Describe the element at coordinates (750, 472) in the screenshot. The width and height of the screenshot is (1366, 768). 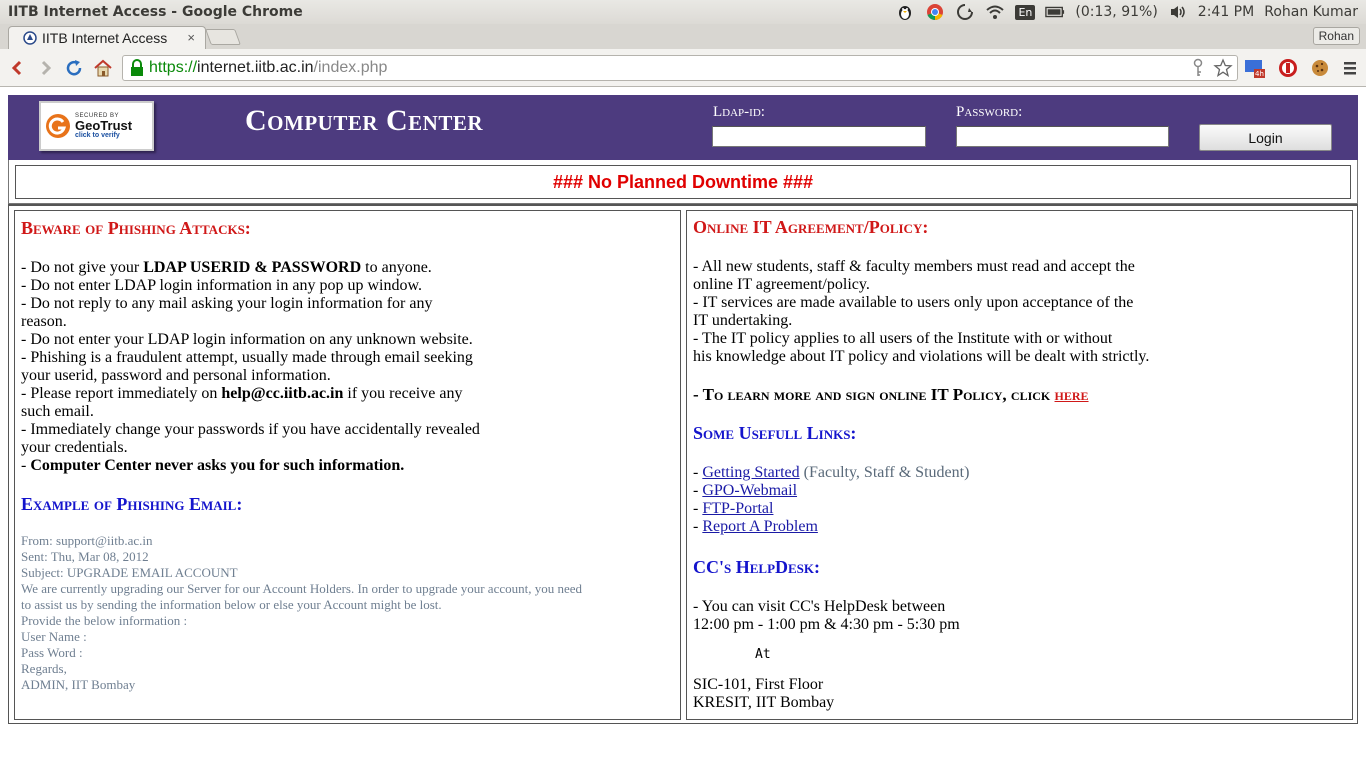
I see `getting-started-link: Getting Started` at that location.